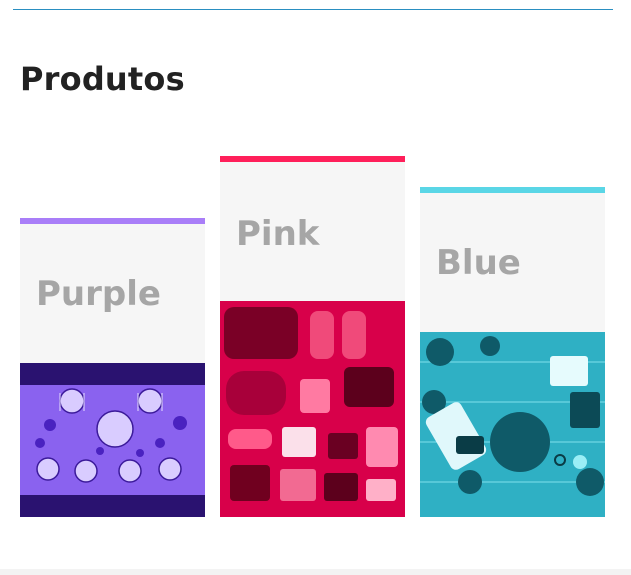  I want to click on footer-band, so click(315, 572).